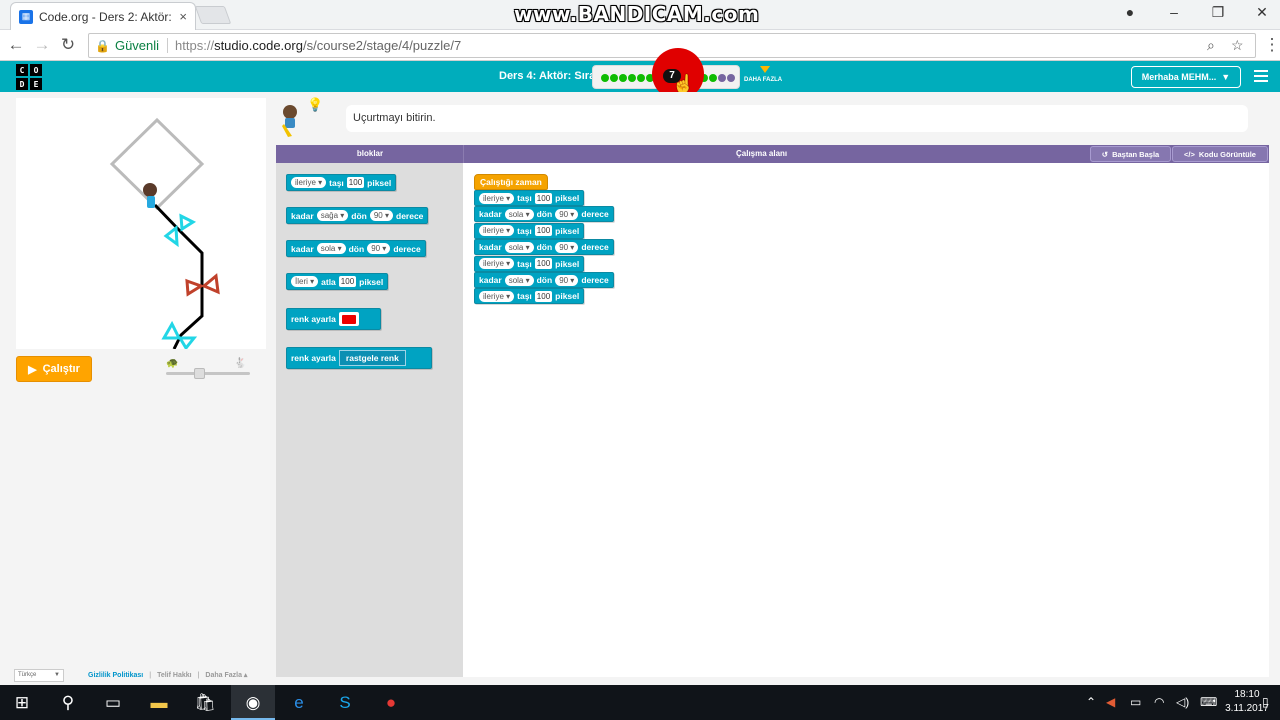 Image resolution: width=1280 pixels, height=720 pixels. Describe the element at coordinates (348, 319) in the screenshot. I see `color-swatch` at that location.